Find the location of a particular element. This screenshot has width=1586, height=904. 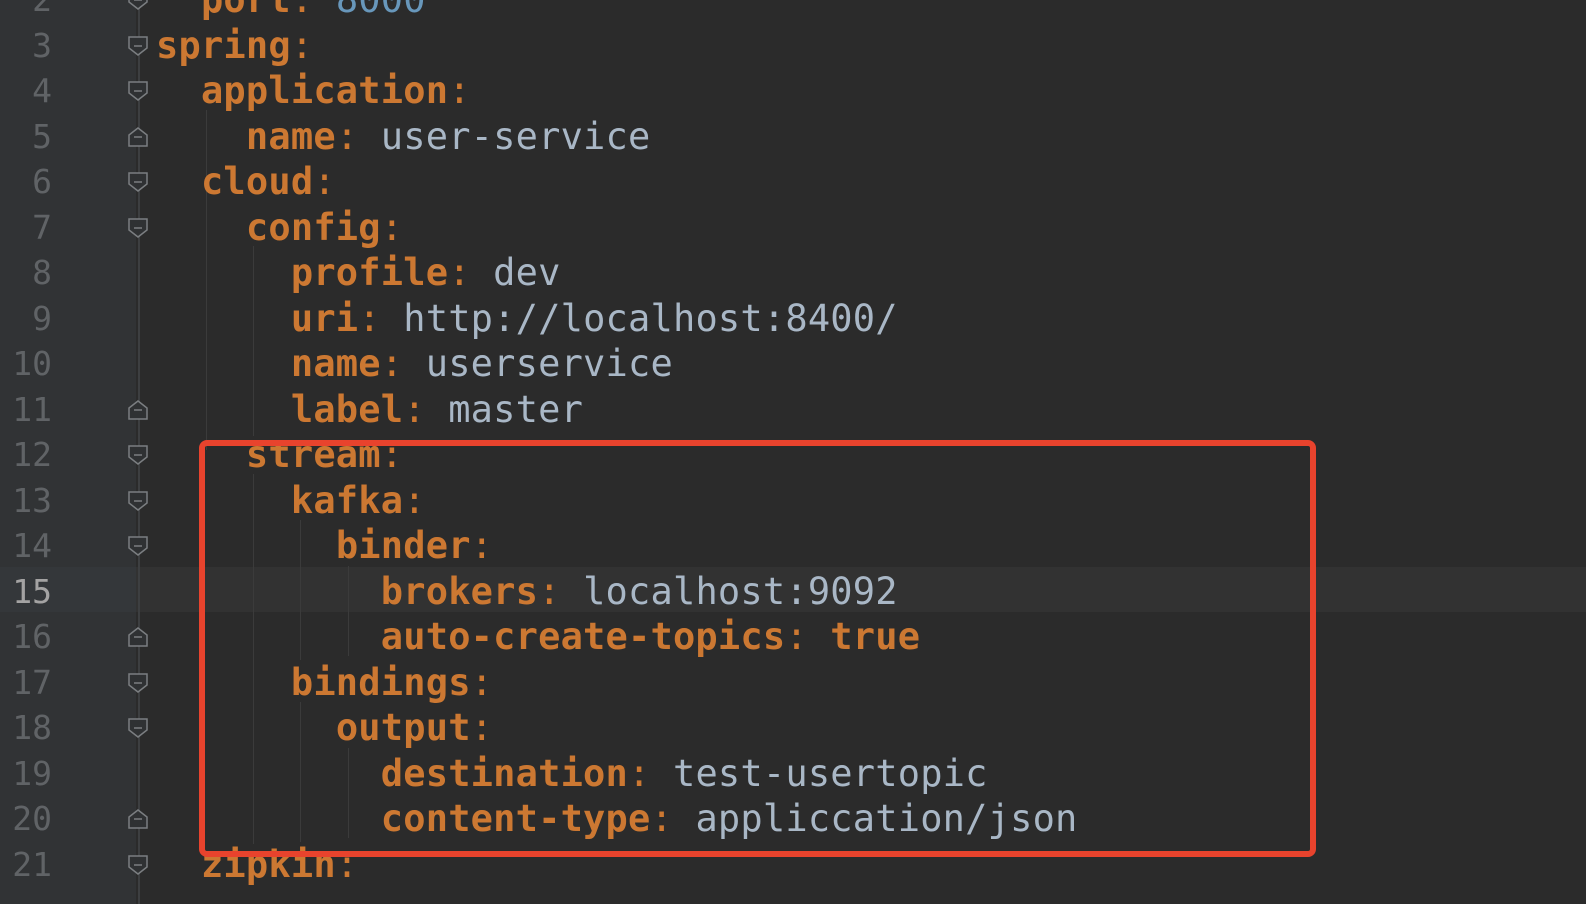

line-number: 21 is located at coordinates (32, 864).